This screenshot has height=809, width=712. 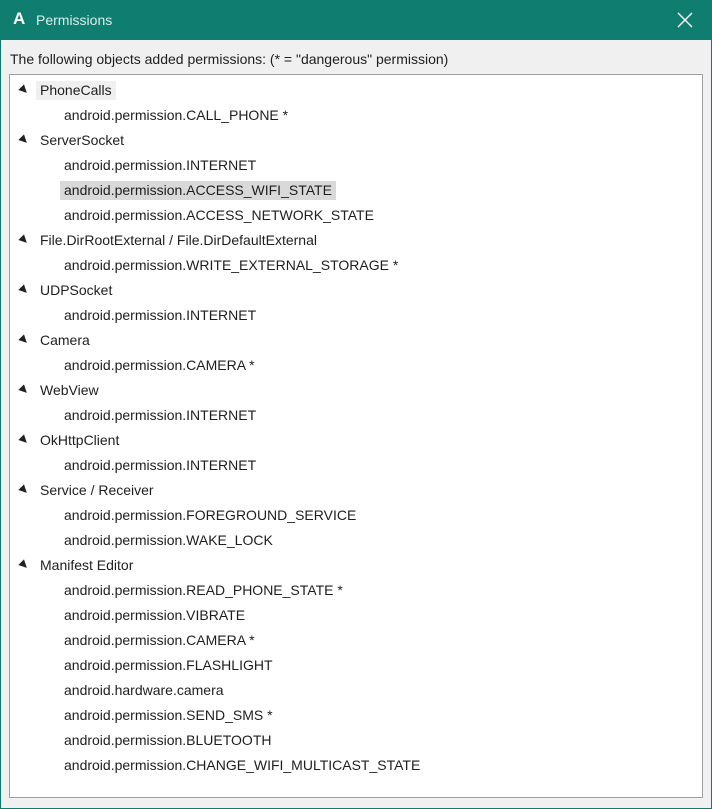 I want to click on permission-label: android.hardware.camera, so click(x=144, y=690).